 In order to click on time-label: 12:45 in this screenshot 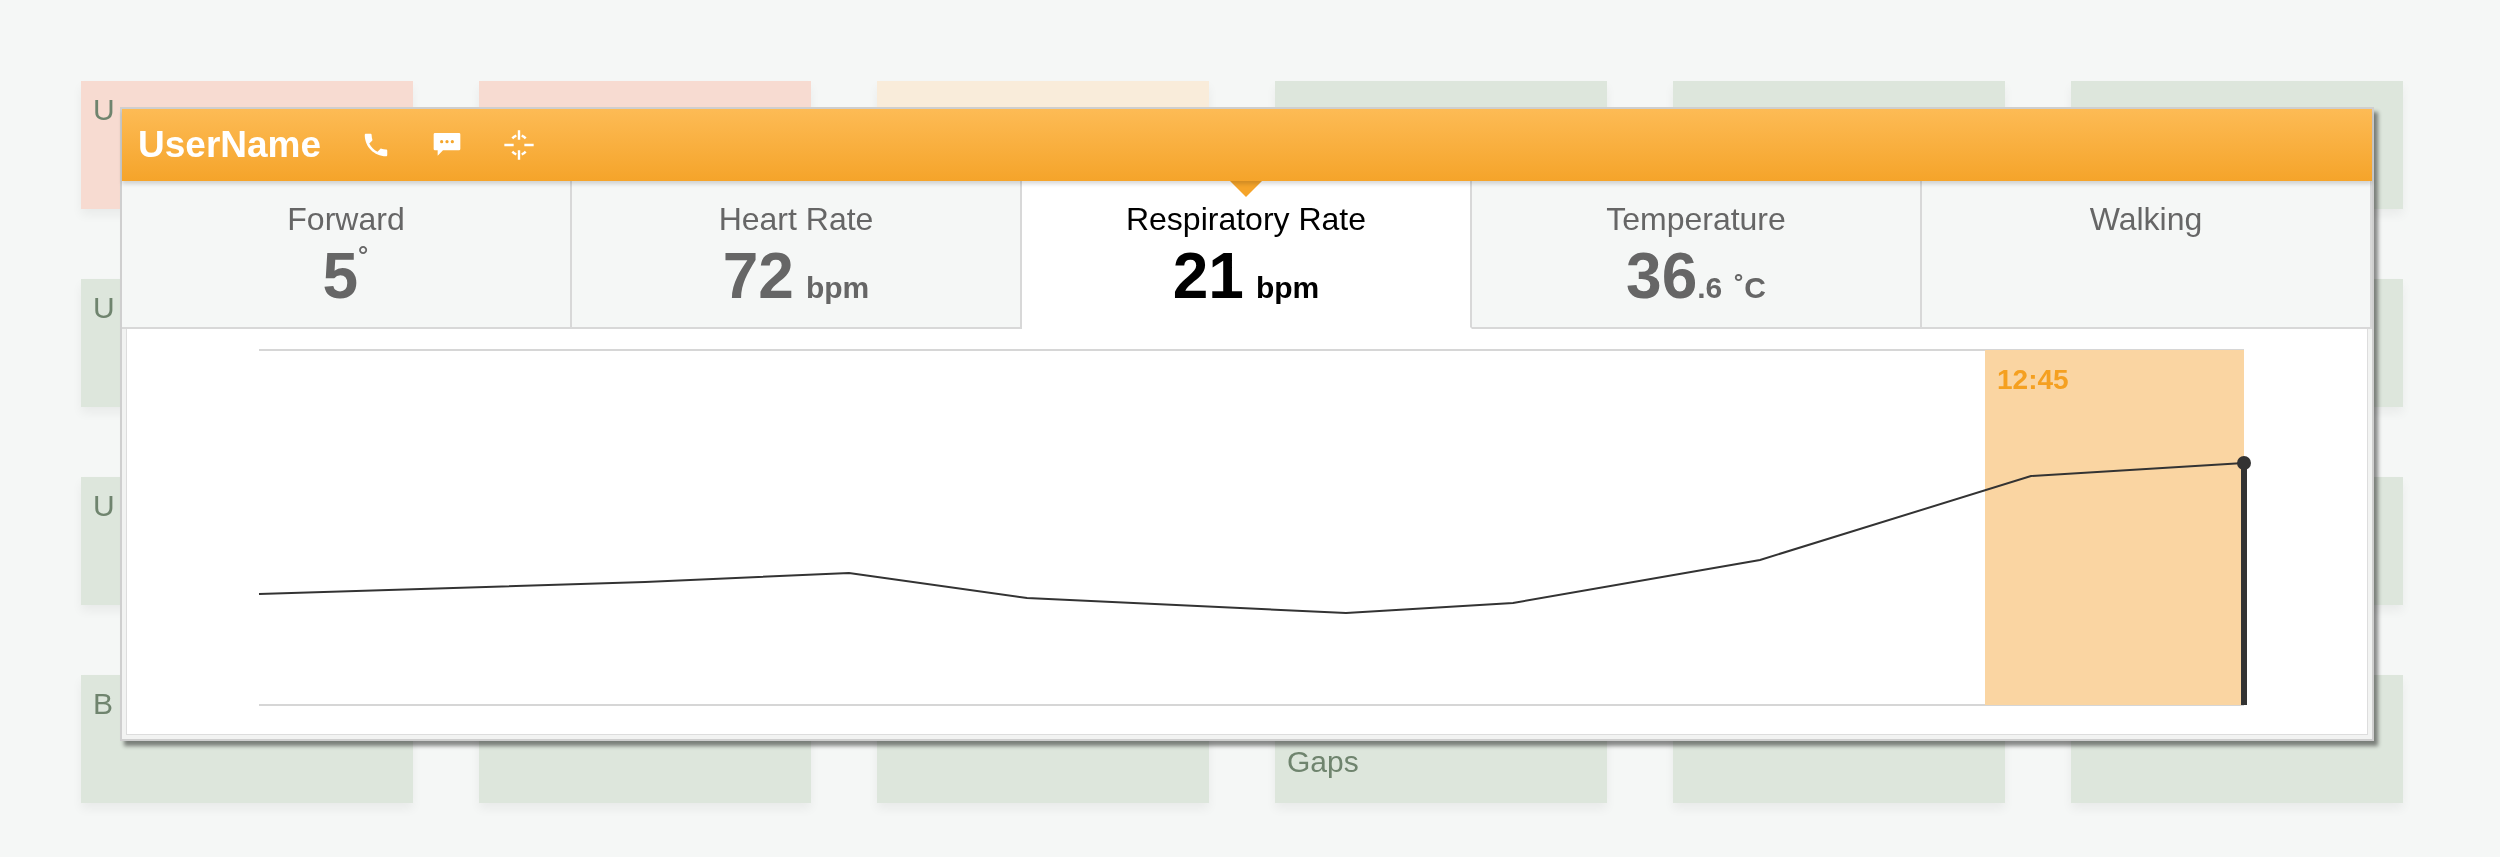, I will do `click(2033, 379)`.